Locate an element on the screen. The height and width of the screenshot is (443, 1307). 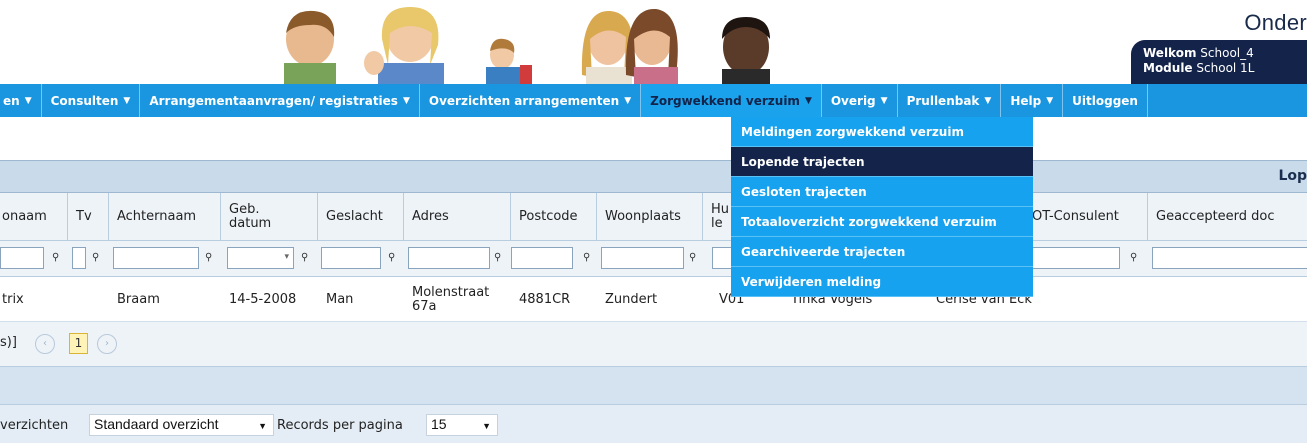
filter-adres-input is located at coordinates (449, 258).